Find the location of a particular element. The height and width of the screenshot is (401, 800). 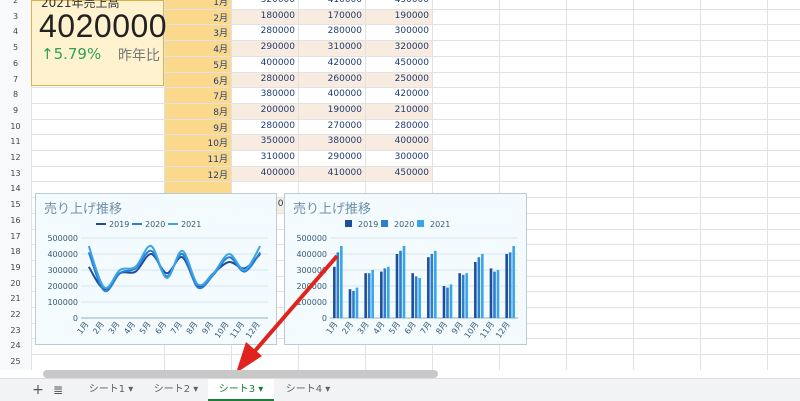

all-sheets-button: ≣ is located at coordinates (58, 390).